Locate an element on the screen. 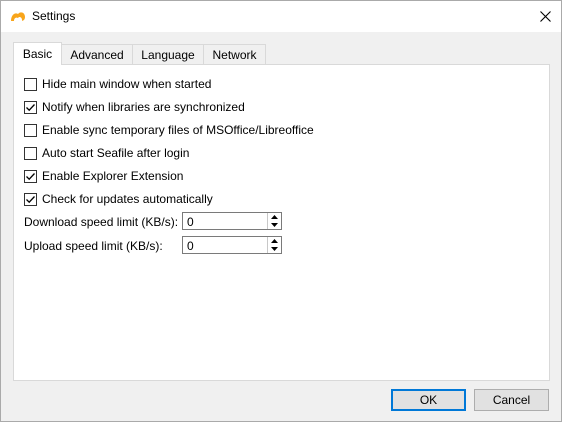 The height and width of the screenshot is (422, 562). upload-limit-value: 0 is located at coordinates (190, 246).